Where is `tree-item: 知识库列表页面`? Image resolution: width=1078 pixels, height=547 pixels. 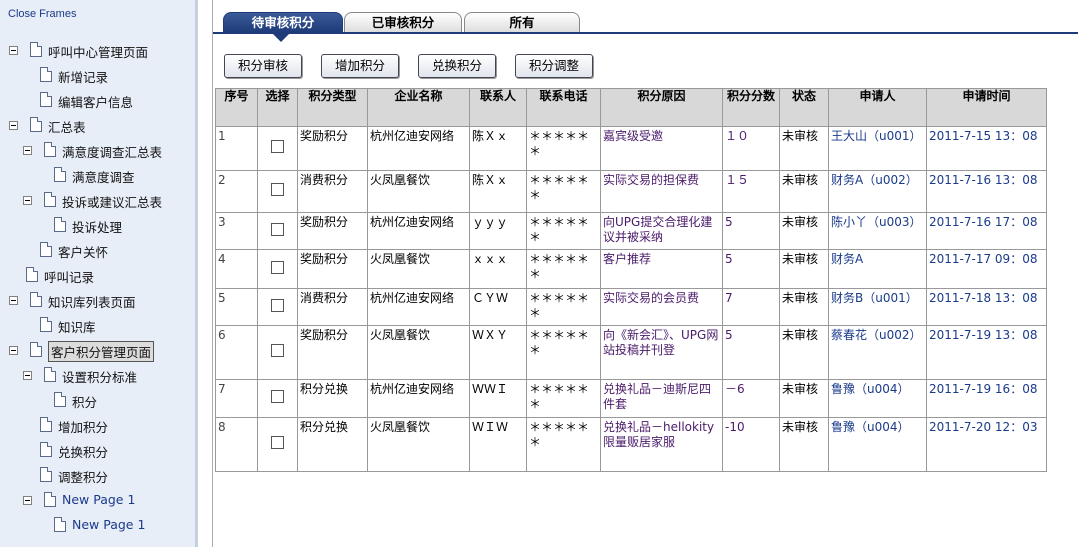 tree-item: 知识库列表页面 is located at coordinates (97, 300).